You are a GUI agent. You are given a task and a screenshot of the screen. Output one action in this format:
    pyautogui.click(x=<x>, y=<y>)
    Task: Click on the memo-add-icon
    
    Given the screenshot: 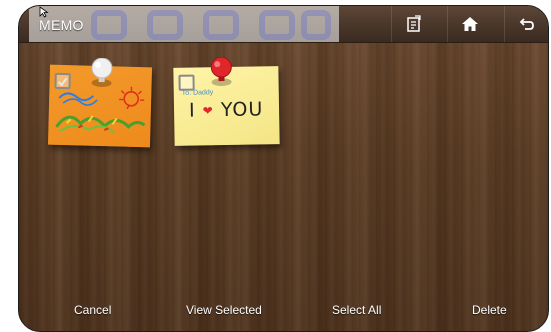 What is the action you would take?
    pyautogui.click(x=414, y=23)
    